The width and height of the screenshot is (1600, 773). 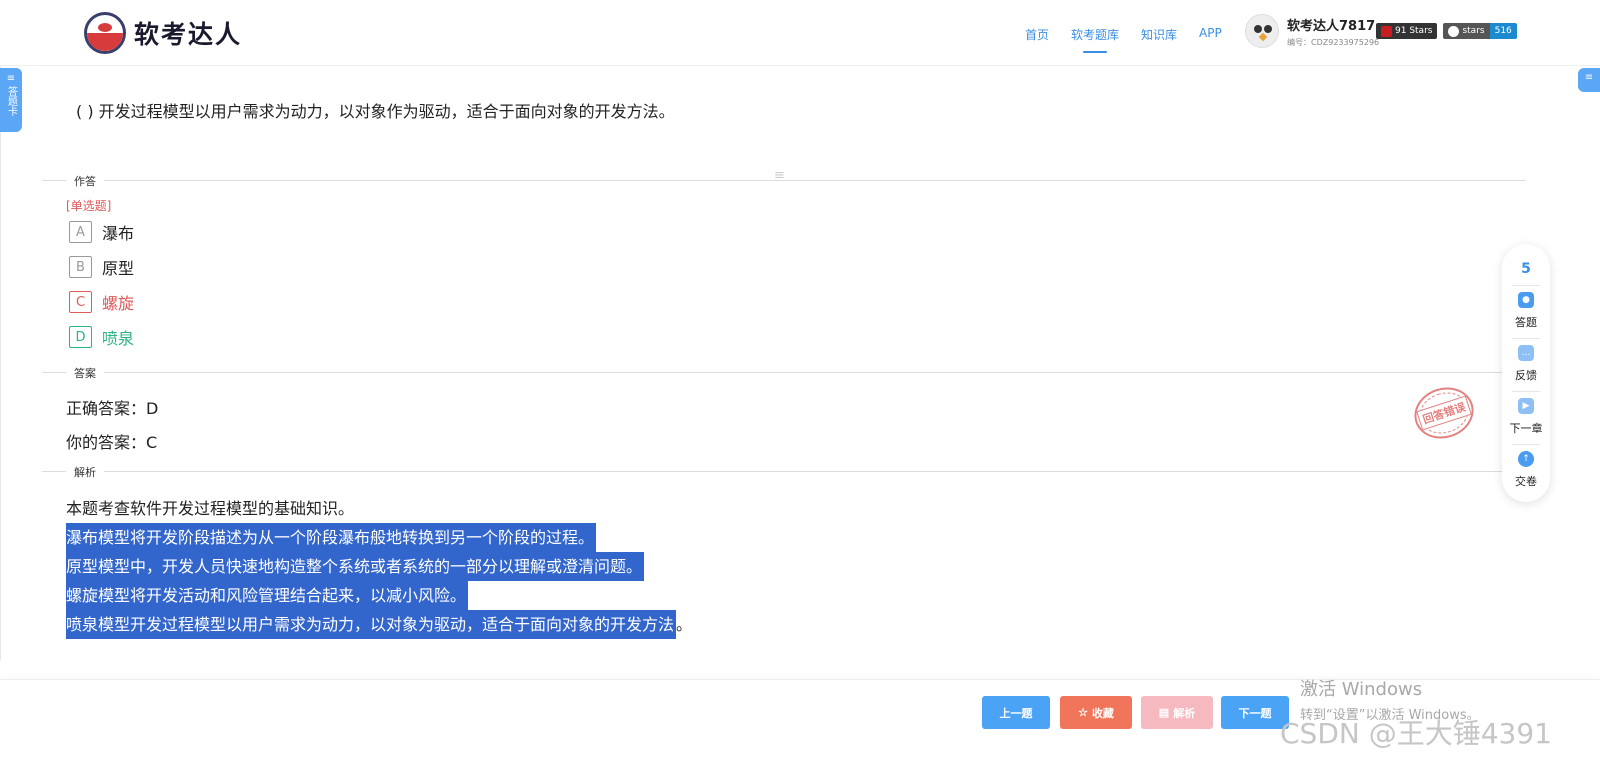 What do you see at coordinates (375, 111) in the screenshot?
I see `question-stem: ( ) 开发过程模型以用户需求为动力，以对象作为驱动，适合于面向对象的开发方法。` at bounding box center [375, 111].